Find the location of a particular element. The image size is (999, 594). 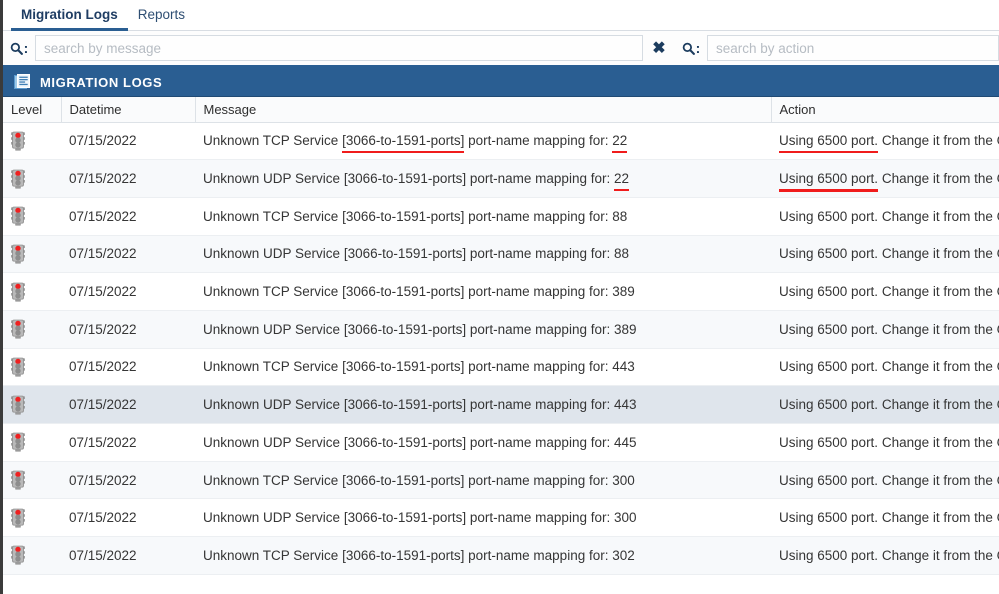

column-header-message: Message is located at coordinates (483, 110).